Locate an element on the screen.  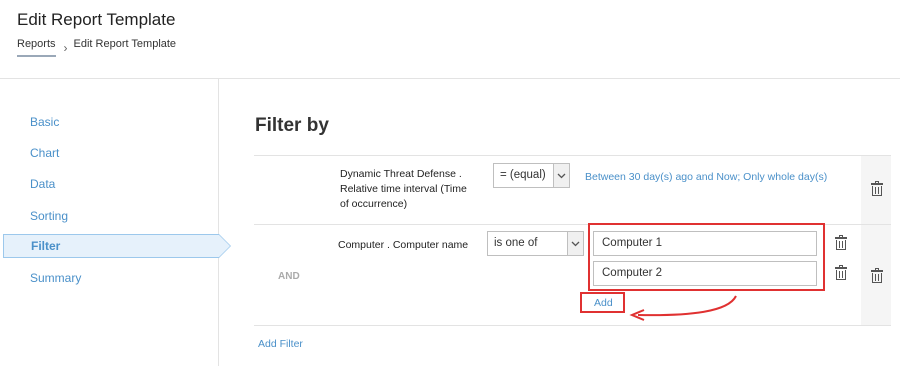
breadcrumb-current: Edit Report Template is located at coordinates (125, 44).